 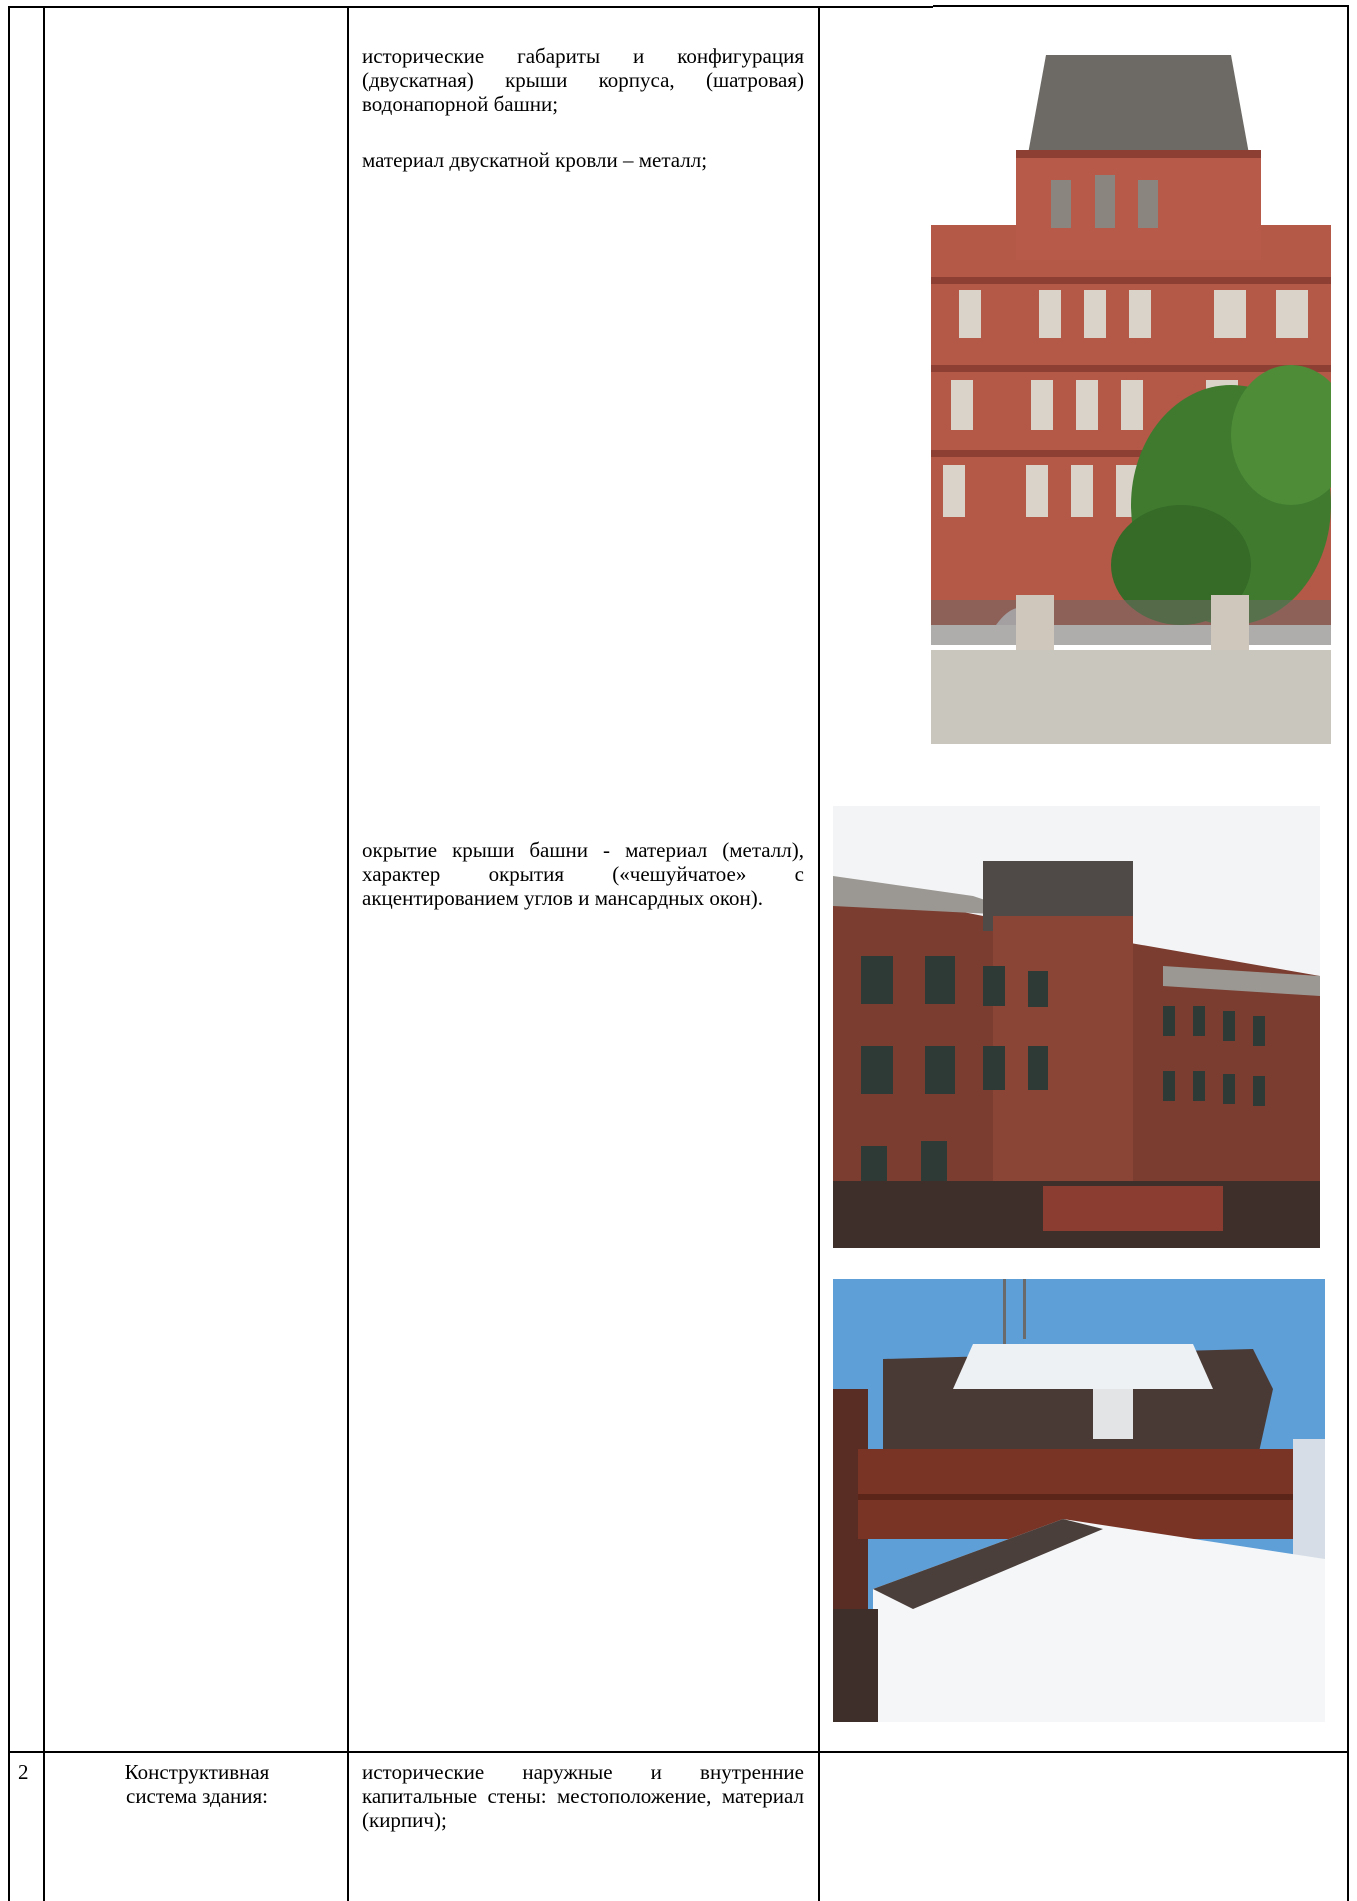 I want to click on tower-facade-photo, so click(x=1131, y=399).